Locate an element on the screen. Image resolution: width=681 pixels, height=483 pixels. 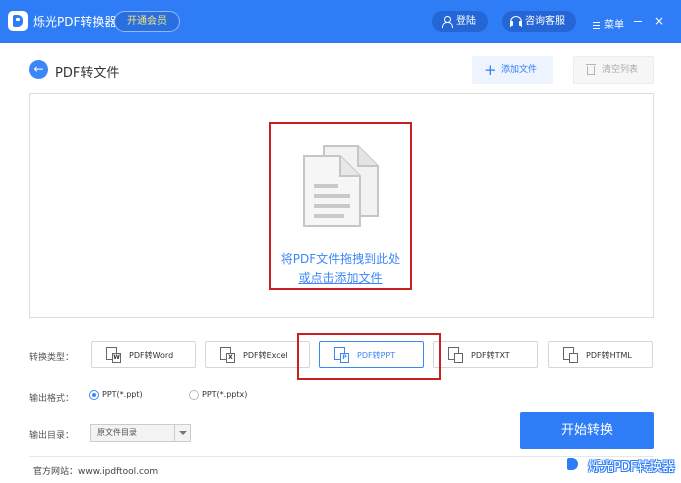
output-format-label: 输出格式： is located at coordinates (52, 399).